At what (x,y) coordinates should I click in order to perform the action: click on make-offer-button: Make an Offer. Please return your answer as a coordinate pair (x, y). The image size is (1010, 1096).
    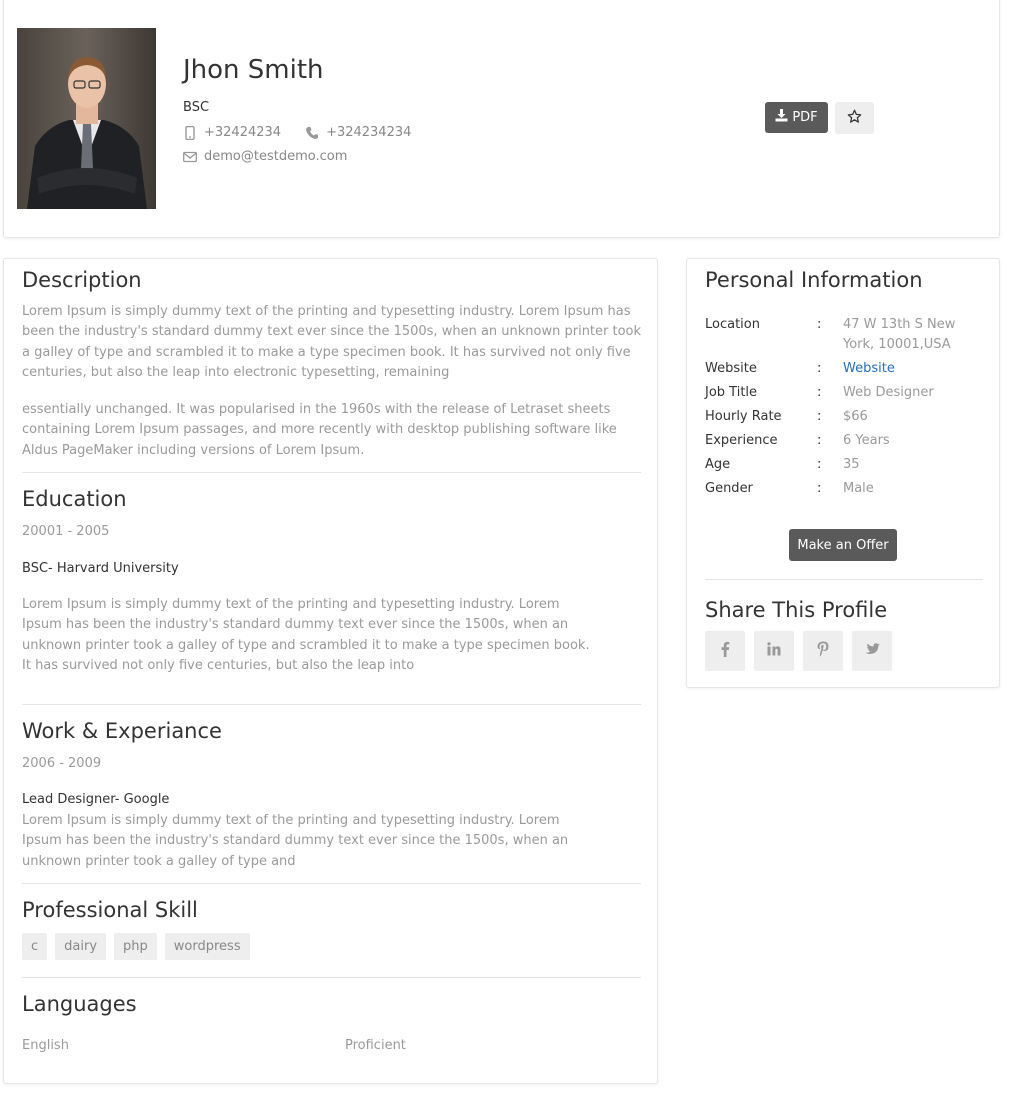
    Looking at the image, I should click on (843, 545).